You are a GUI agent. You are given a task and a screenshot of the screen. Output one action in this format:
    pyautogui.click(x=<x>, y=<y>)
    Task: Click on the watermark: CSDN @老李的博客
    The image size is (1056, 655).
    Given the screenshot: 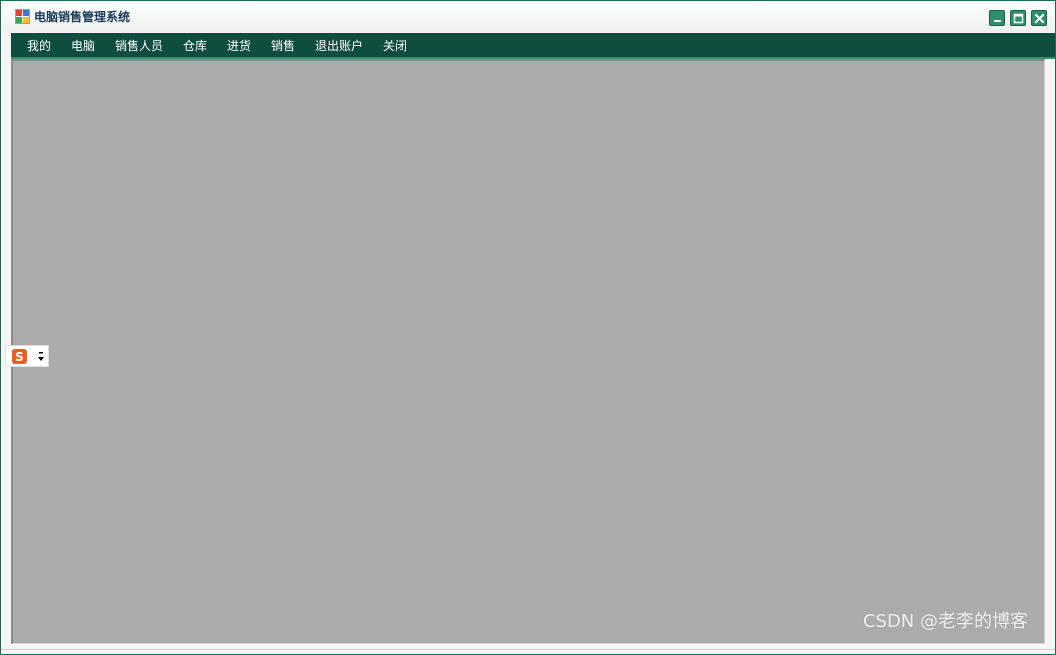 What is the action you would take?
    pyautogui.click(x=945, y=621)
    